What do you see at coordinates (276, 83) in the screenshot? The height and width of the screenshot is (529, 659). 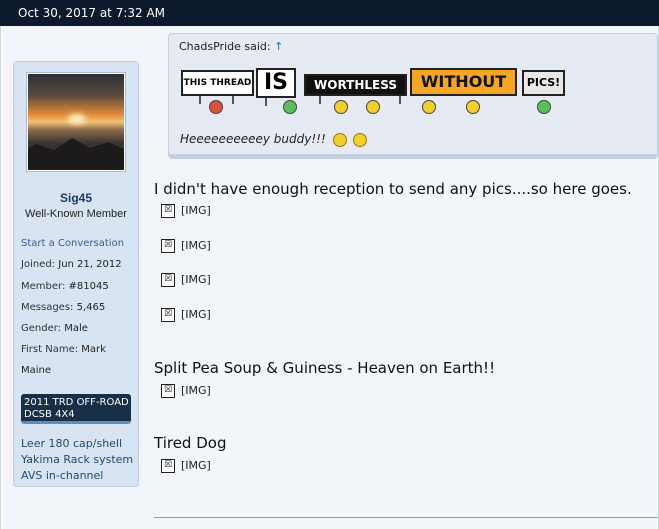 I see `sign-is: IS` at bounding box center [276, 83].